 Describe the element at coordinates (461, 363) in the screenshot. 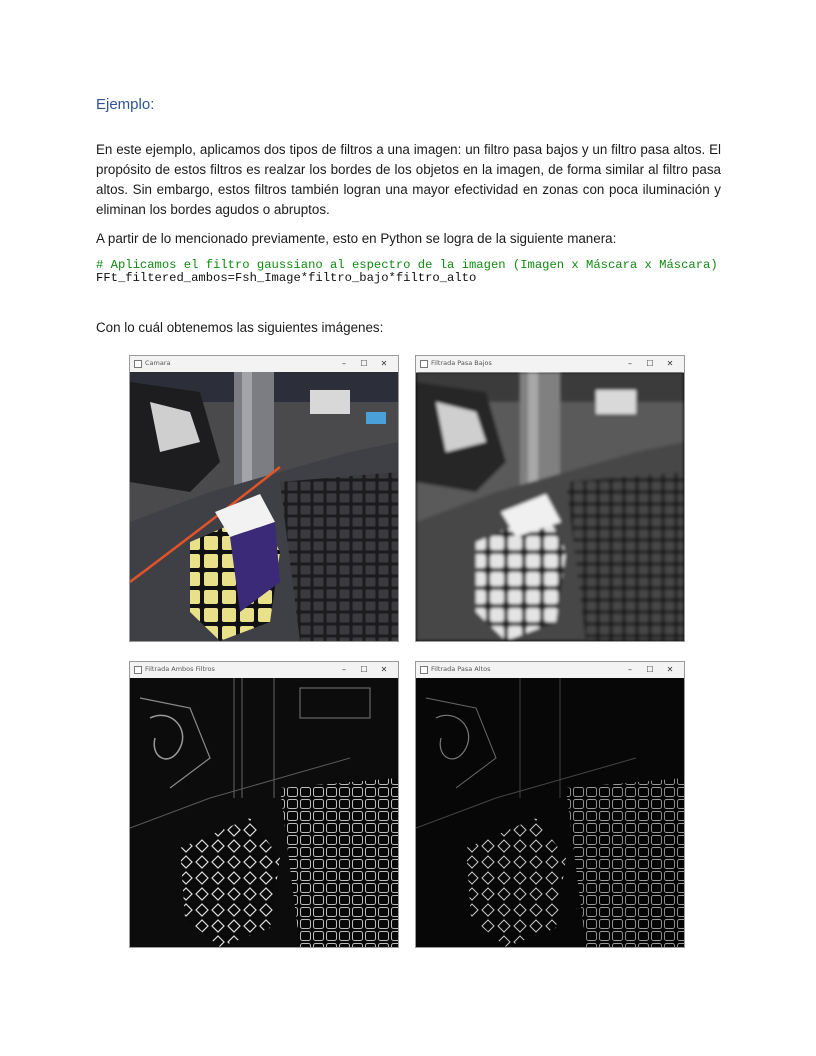

I see `window-title: Filtrada Pasa Bajos` at that location.